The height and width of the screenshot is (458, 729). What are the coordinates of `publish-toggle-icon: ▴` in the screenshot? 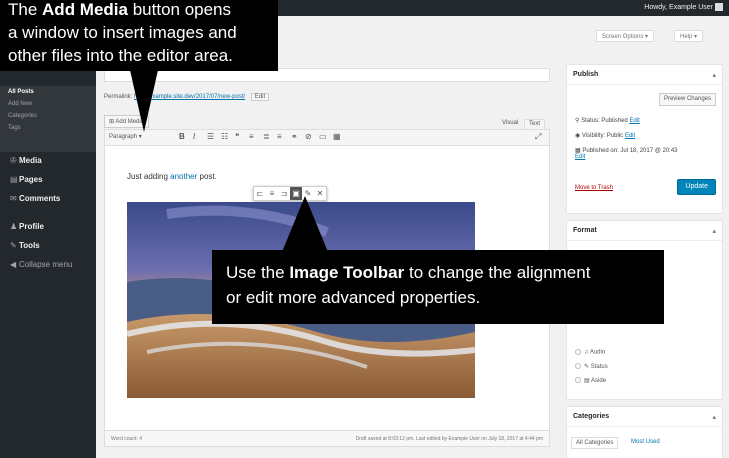 It's located at (714, 75).